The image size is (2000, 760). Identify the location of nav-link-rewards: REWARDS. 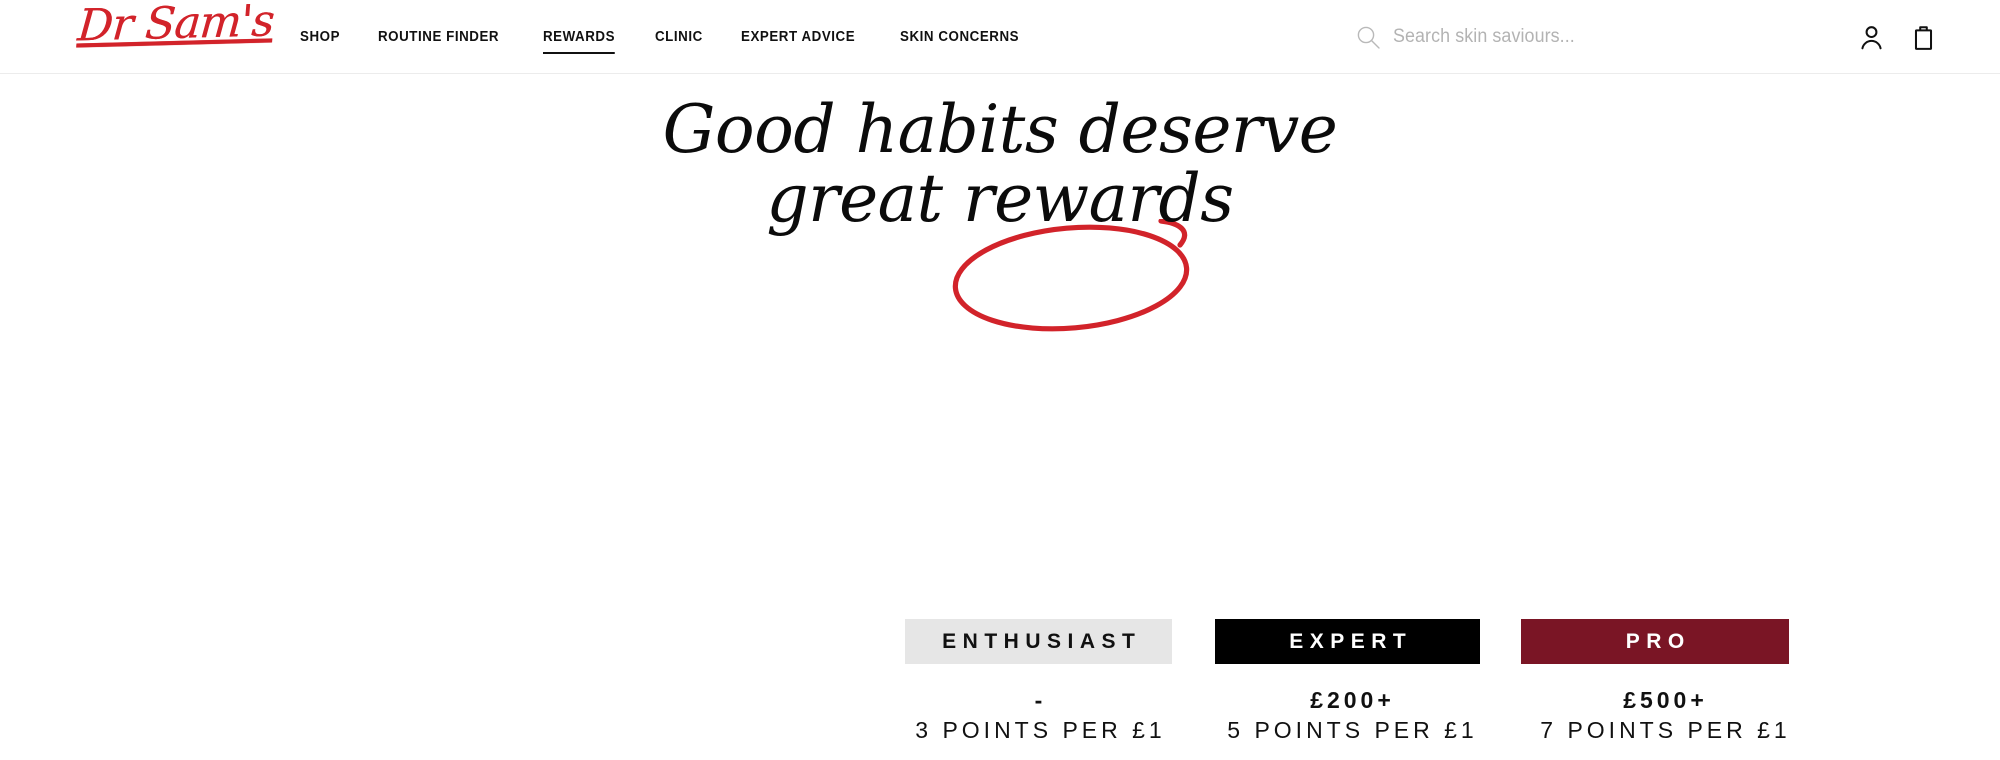
(579, 39).